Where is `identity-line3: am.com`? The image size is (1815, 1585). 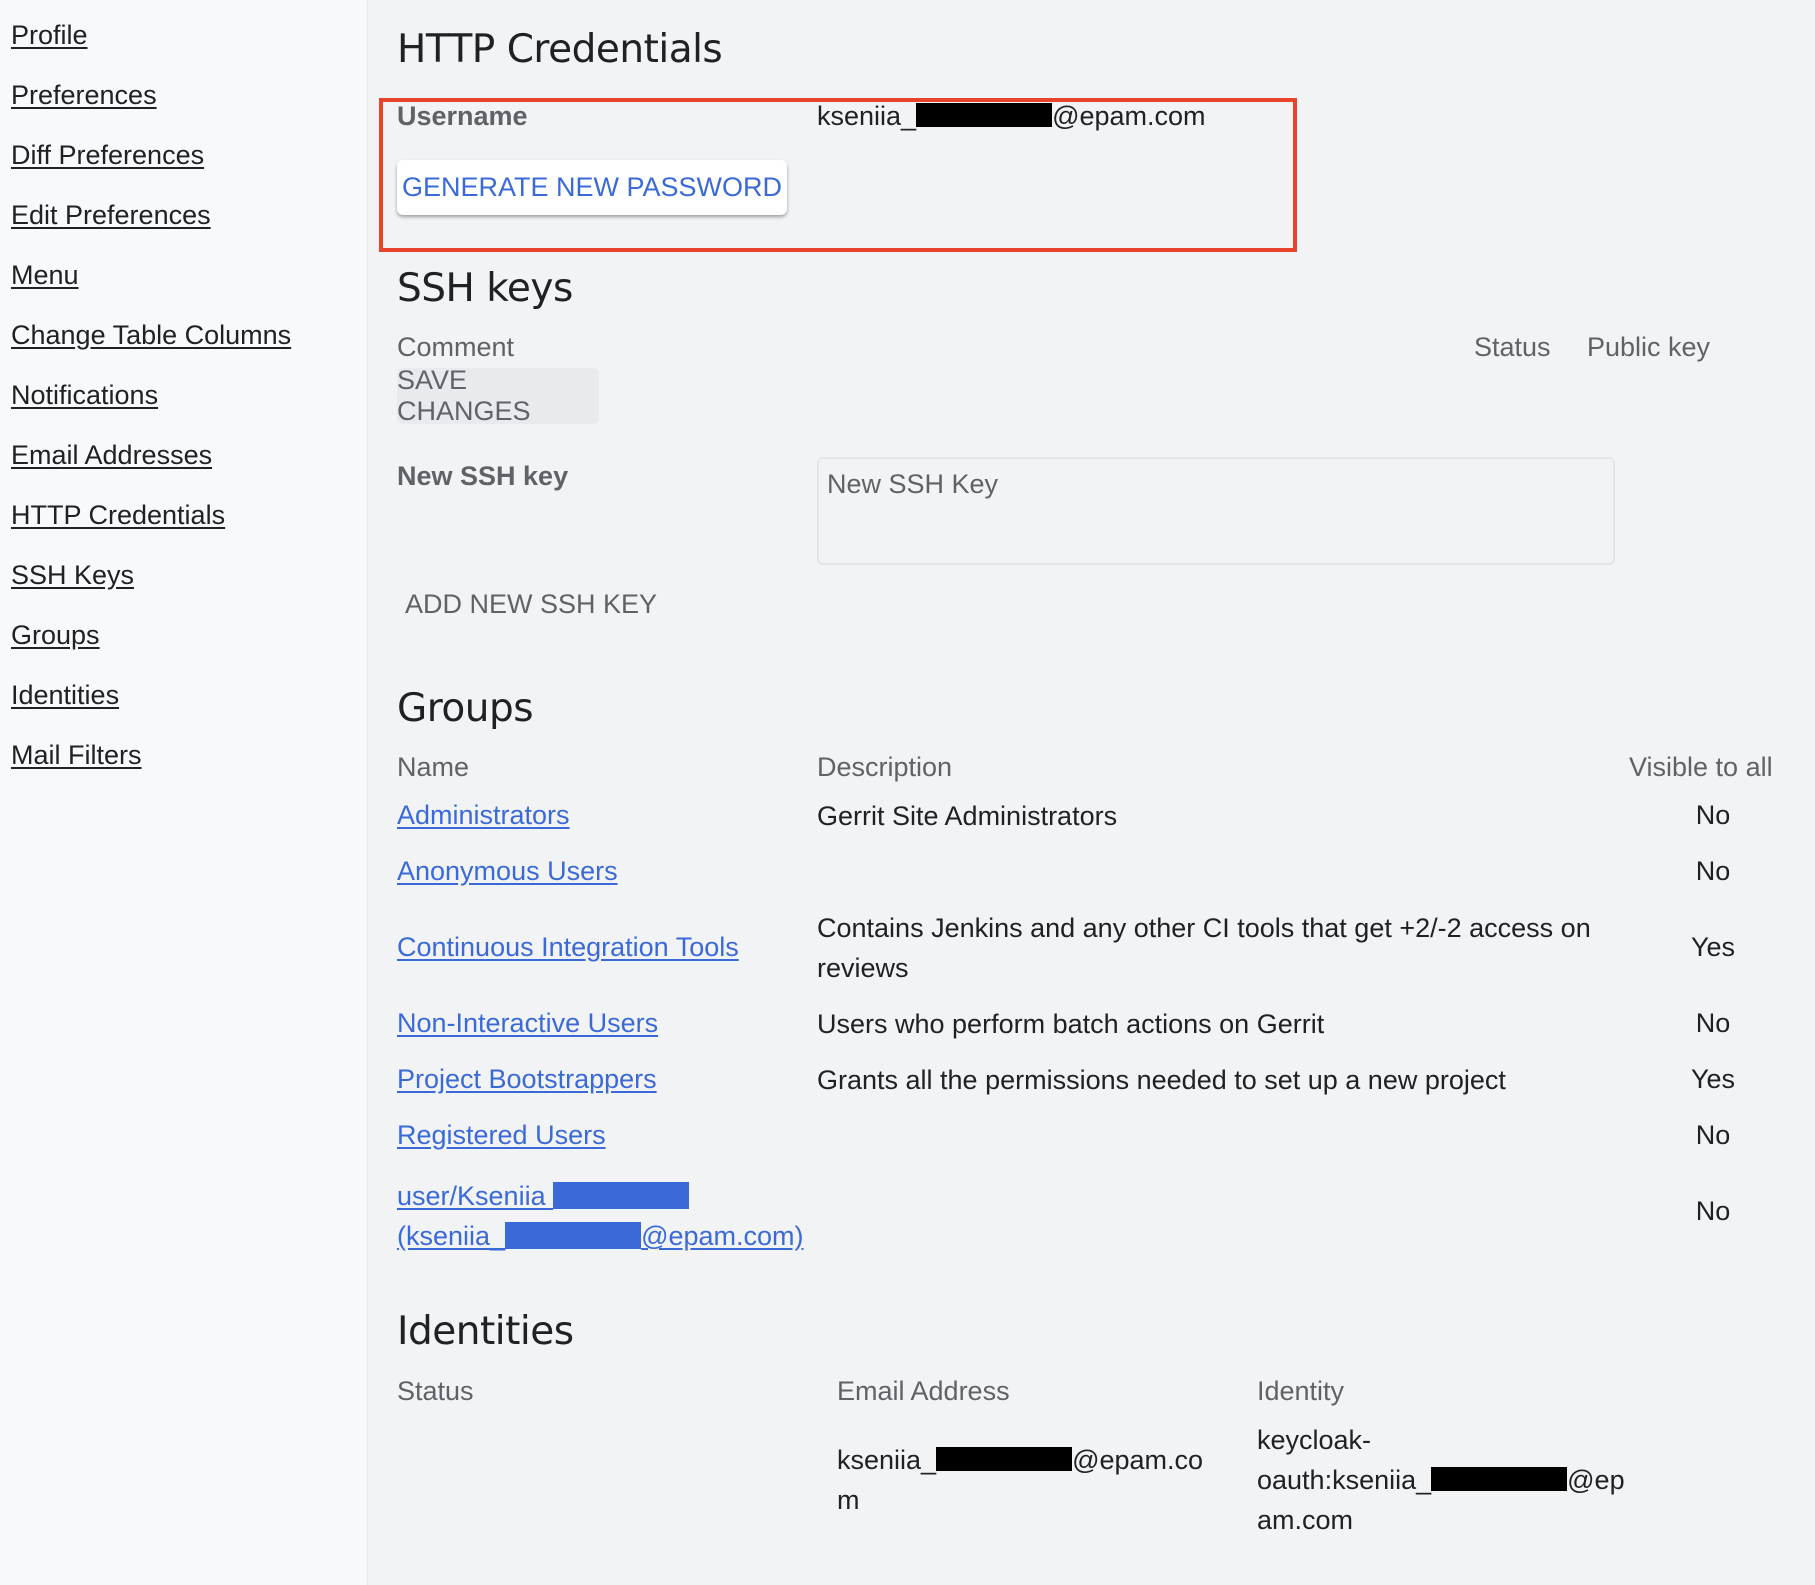 identity-line3: am.com is located at coordinates (1305, 1520).